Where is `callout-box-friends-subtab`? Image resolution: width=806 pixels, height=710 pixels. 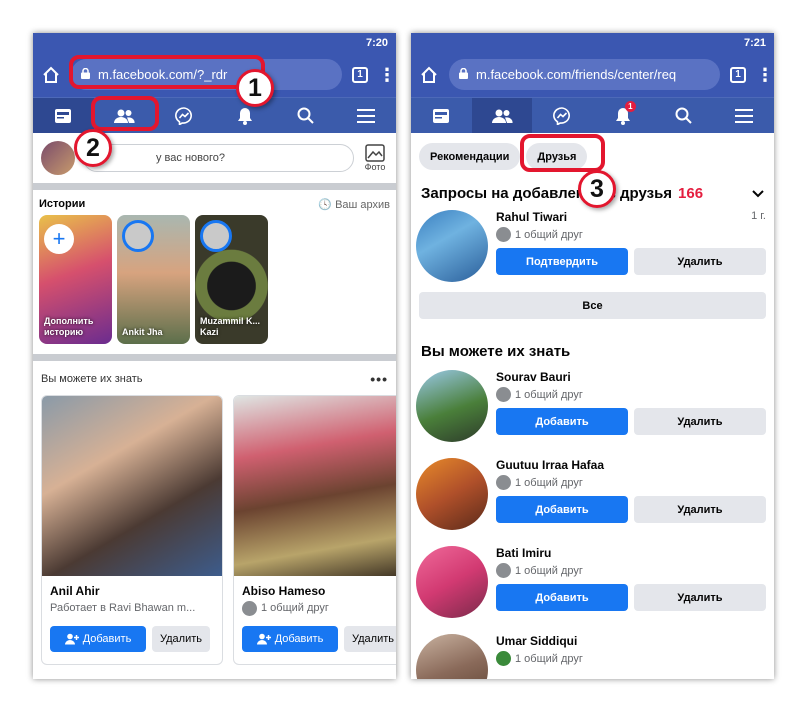
callout-box-friends-subtab is located at coordinates (562, 153).